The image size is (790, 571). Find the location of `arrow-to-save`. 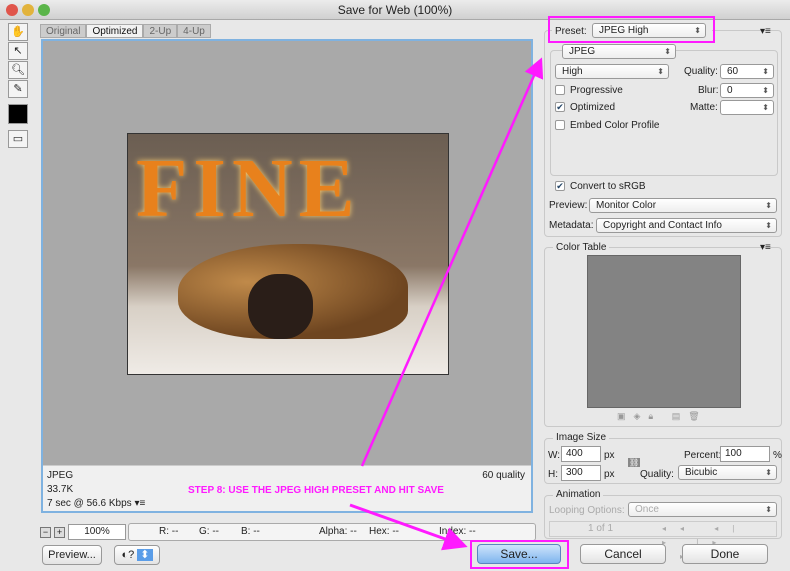

arrow-to-save is located at coordinates (408, 527).